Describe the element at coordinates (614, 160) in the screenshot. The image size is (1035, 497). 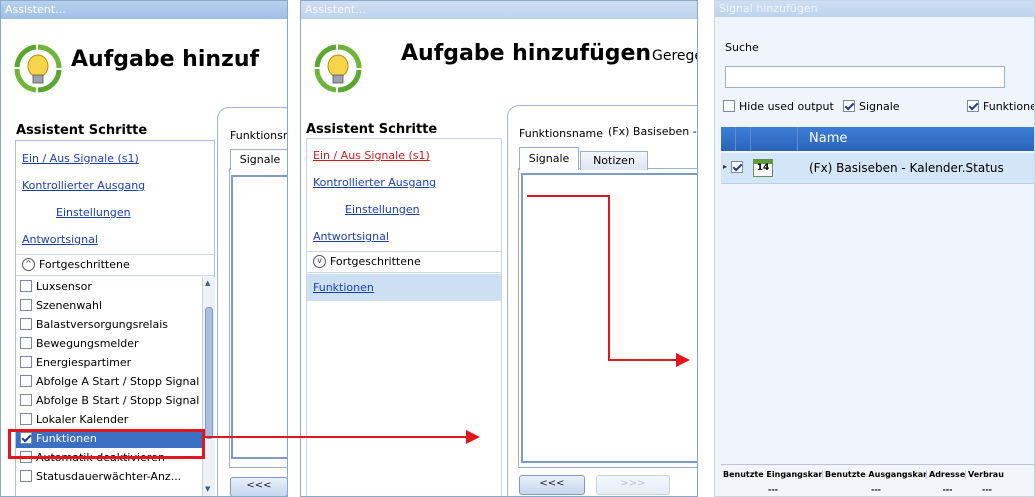
I see `tab-notes: Notizen` at that location.